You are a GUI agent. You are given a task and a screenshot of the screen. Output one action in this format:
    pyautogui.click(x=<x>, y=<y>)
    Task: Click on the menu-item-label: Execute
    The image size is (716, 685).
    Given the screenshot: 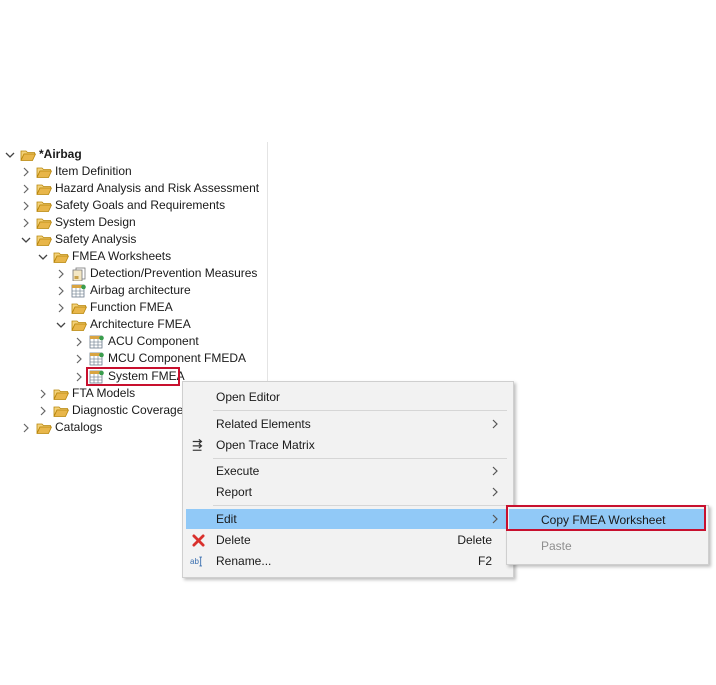 What is the action you would take?
    pyautogui.click(x=238, y=471)
    